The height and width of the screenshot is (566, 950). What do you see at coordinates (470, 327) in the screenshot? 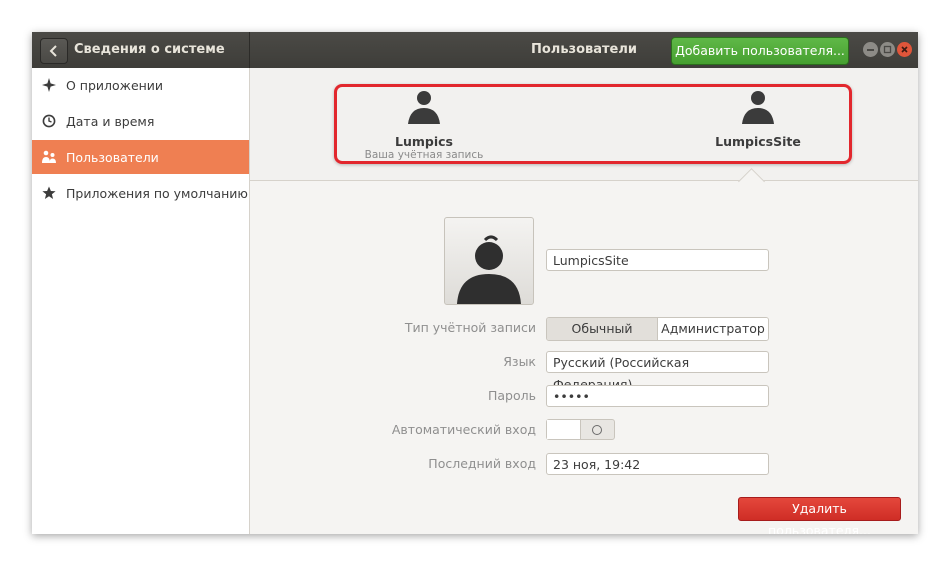
I see `account-type-label: Тип учётной записи` at bounding box center [470, 327].